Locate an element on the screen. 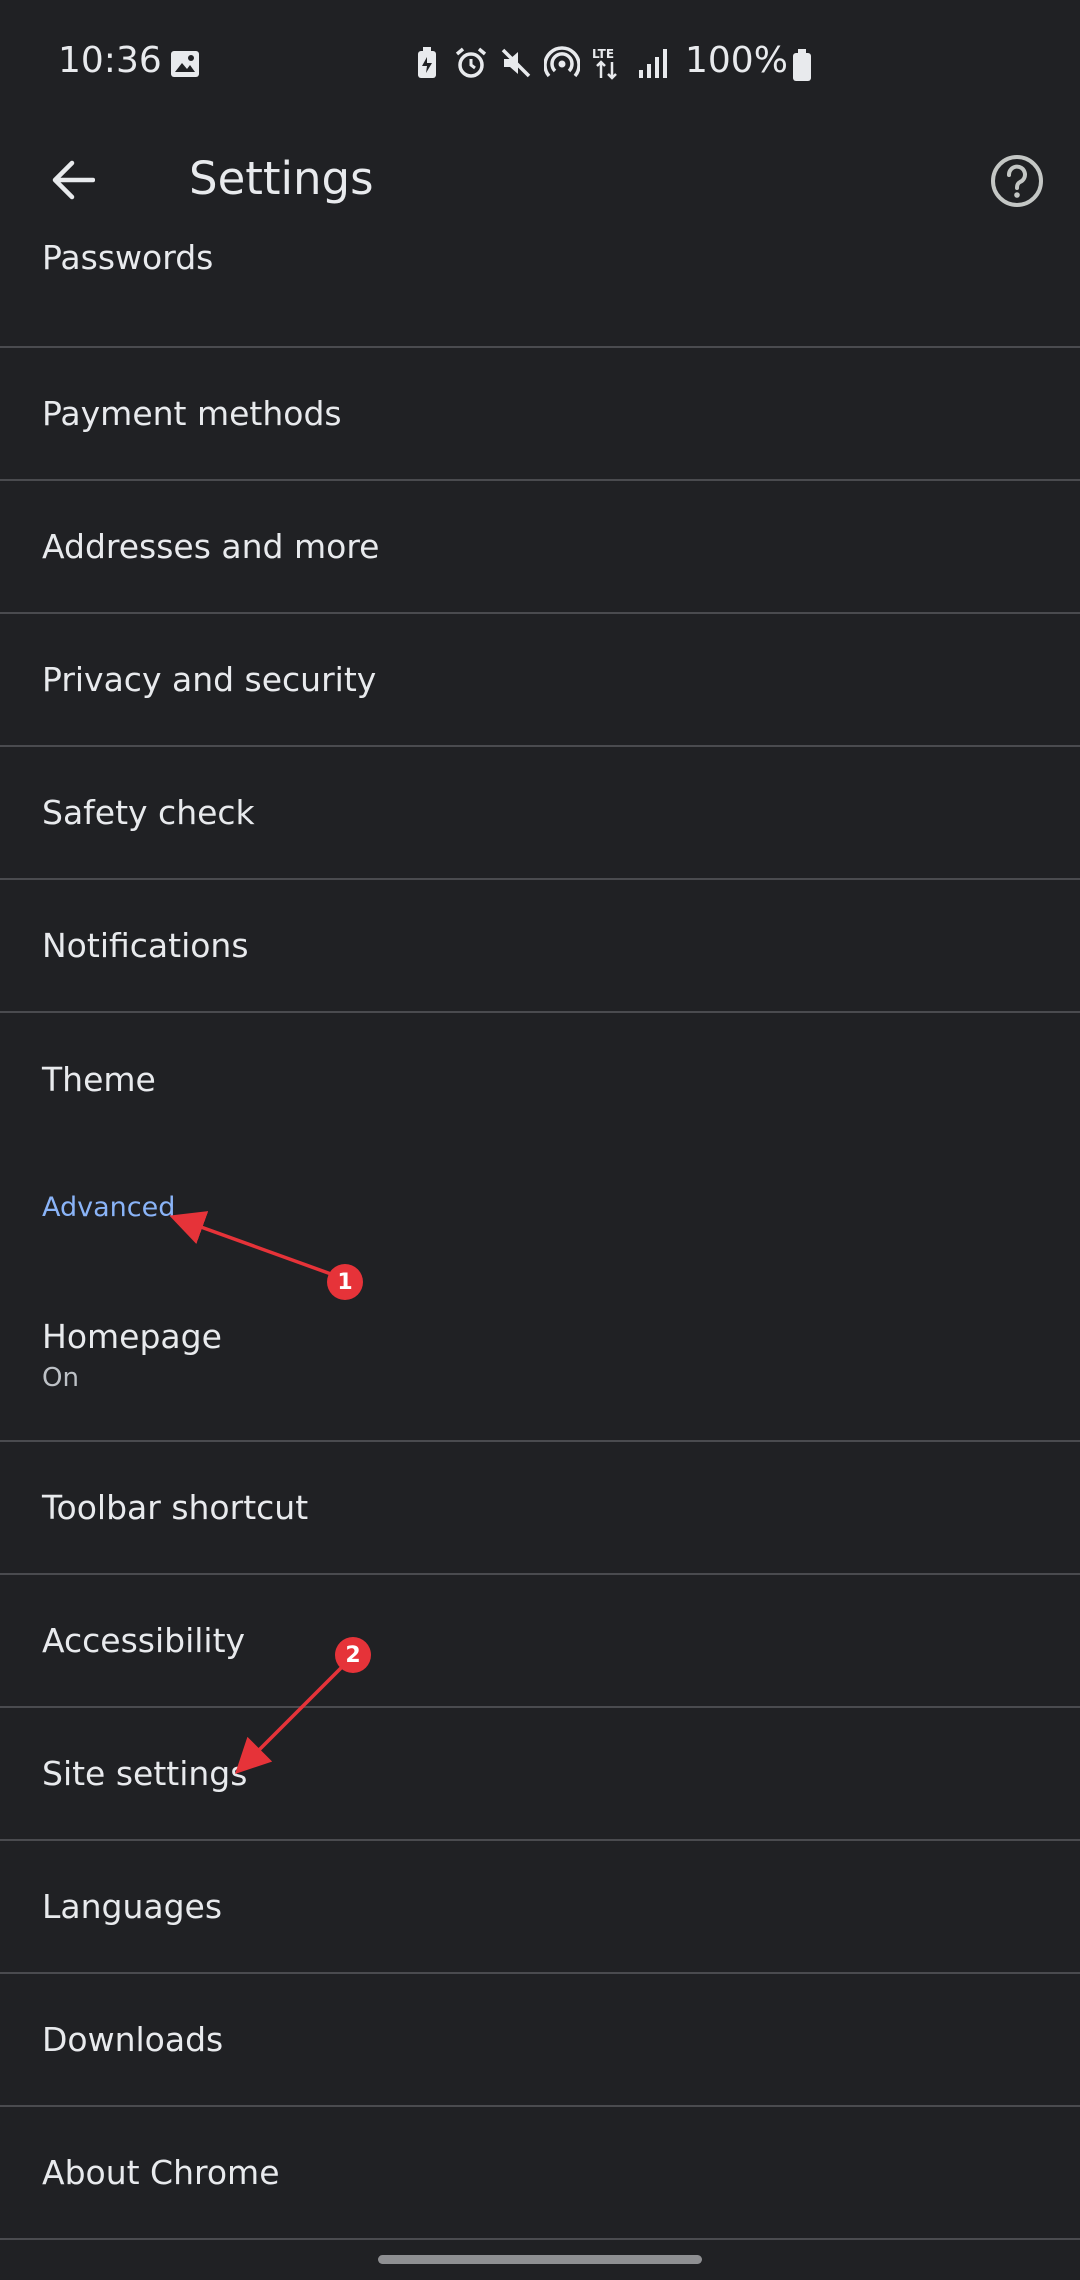 Image resolution: width=1080 pixels, height=2280 pixels. settings-item-downloads: Downloads is located at coordinates (540, 2040).